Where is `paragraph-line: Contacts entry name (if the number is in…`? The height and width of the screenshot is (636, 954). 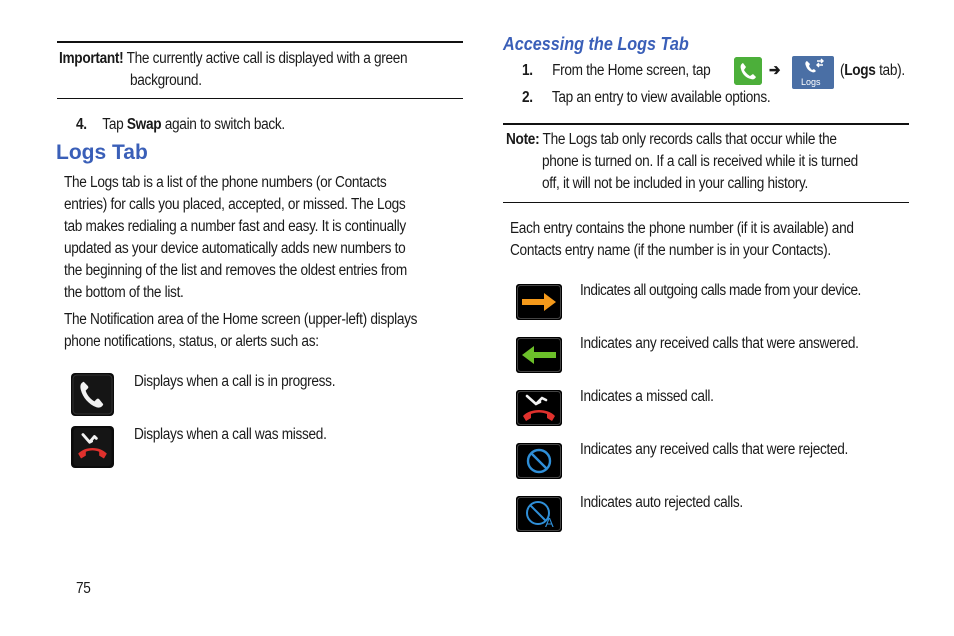
paragraph-line: Contacts entry name (if the number is in… is located at coordinates (670, 250).